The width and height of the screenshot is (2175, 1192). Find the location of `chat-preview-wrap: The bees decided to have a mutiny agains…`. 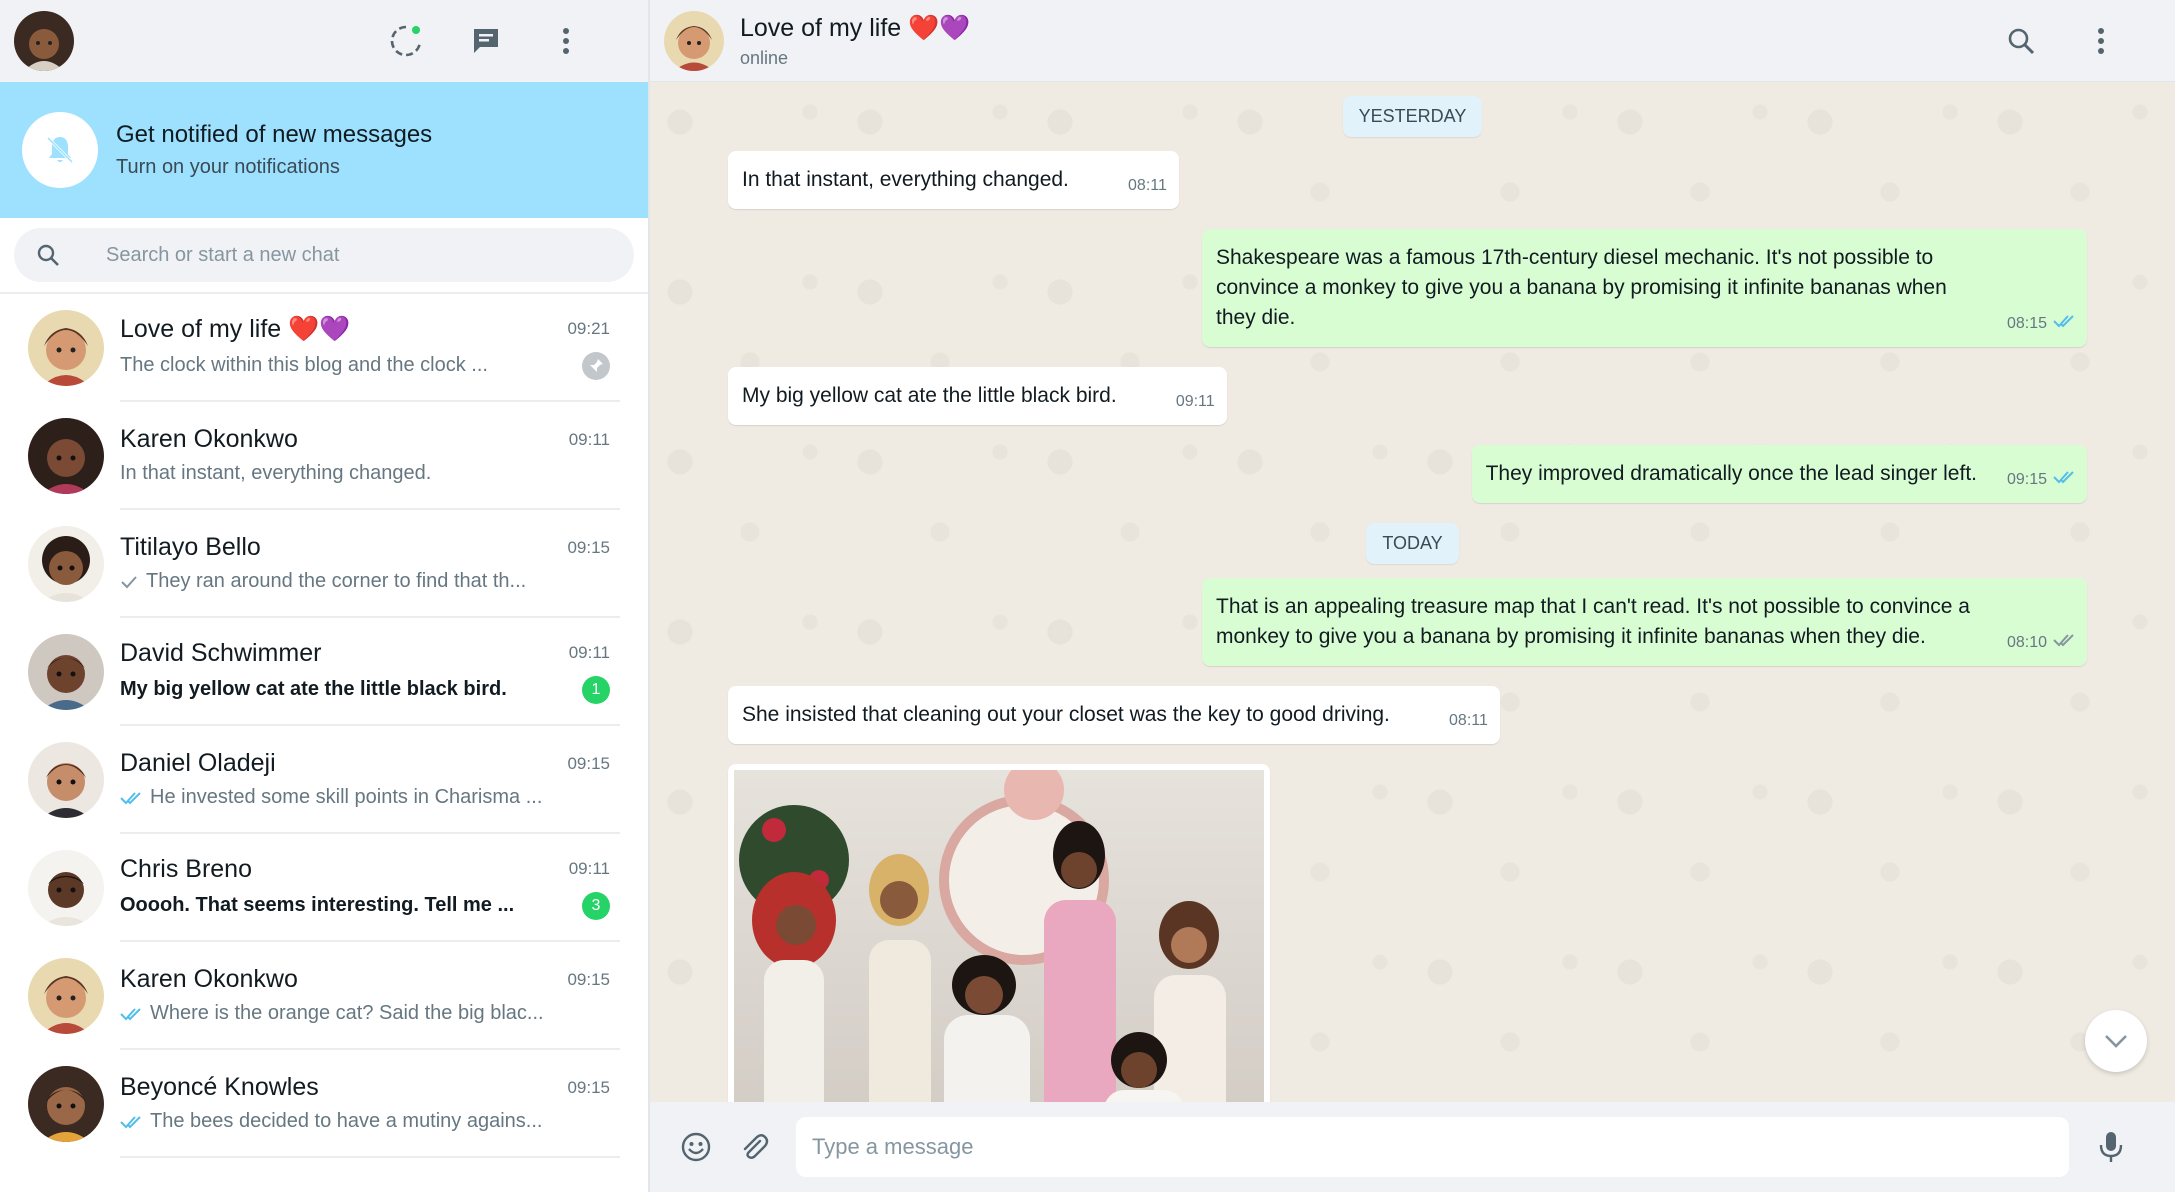

chat-preview-wrap: The bees decided to have a mutiny agains… is located at coordinates (331, 1121).